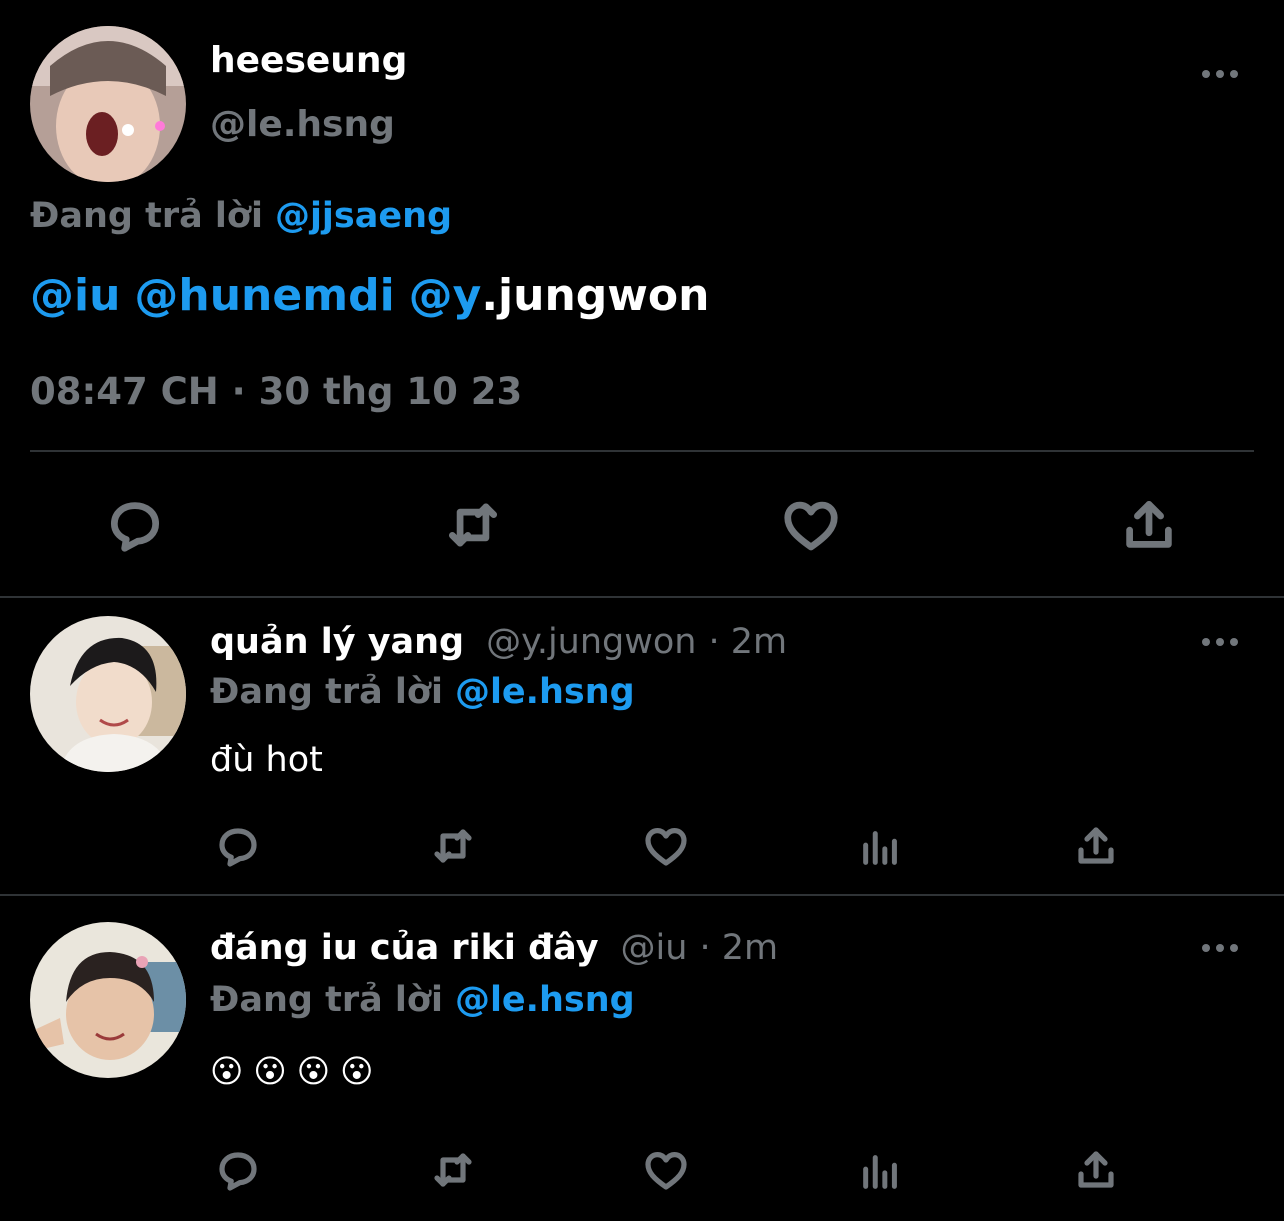 This screenshot has width=1284, height=1221. Describe the element at coordinates (445, 295) in the screenshot. I see `mention-link: @y` at that location.